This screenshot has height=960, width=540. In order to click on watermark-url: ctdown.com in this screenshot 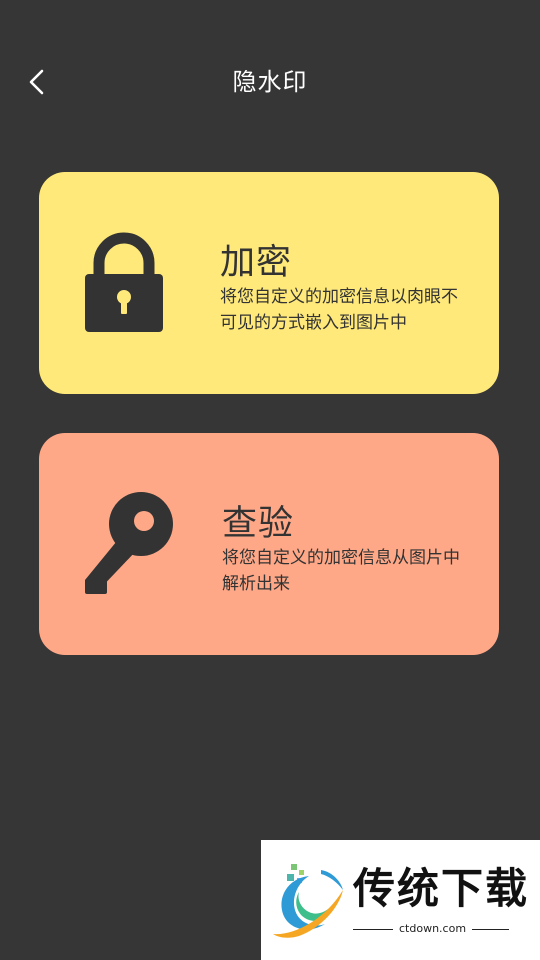, I will do `click(433, 929)`.